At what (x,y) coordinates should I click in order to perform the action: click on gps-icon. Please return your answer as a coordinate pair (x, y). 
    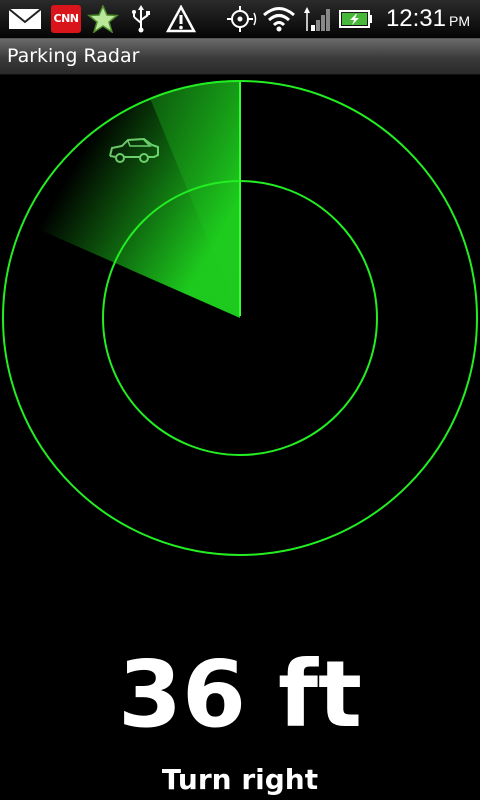
    Looking at the image, I should click on (240, 19).